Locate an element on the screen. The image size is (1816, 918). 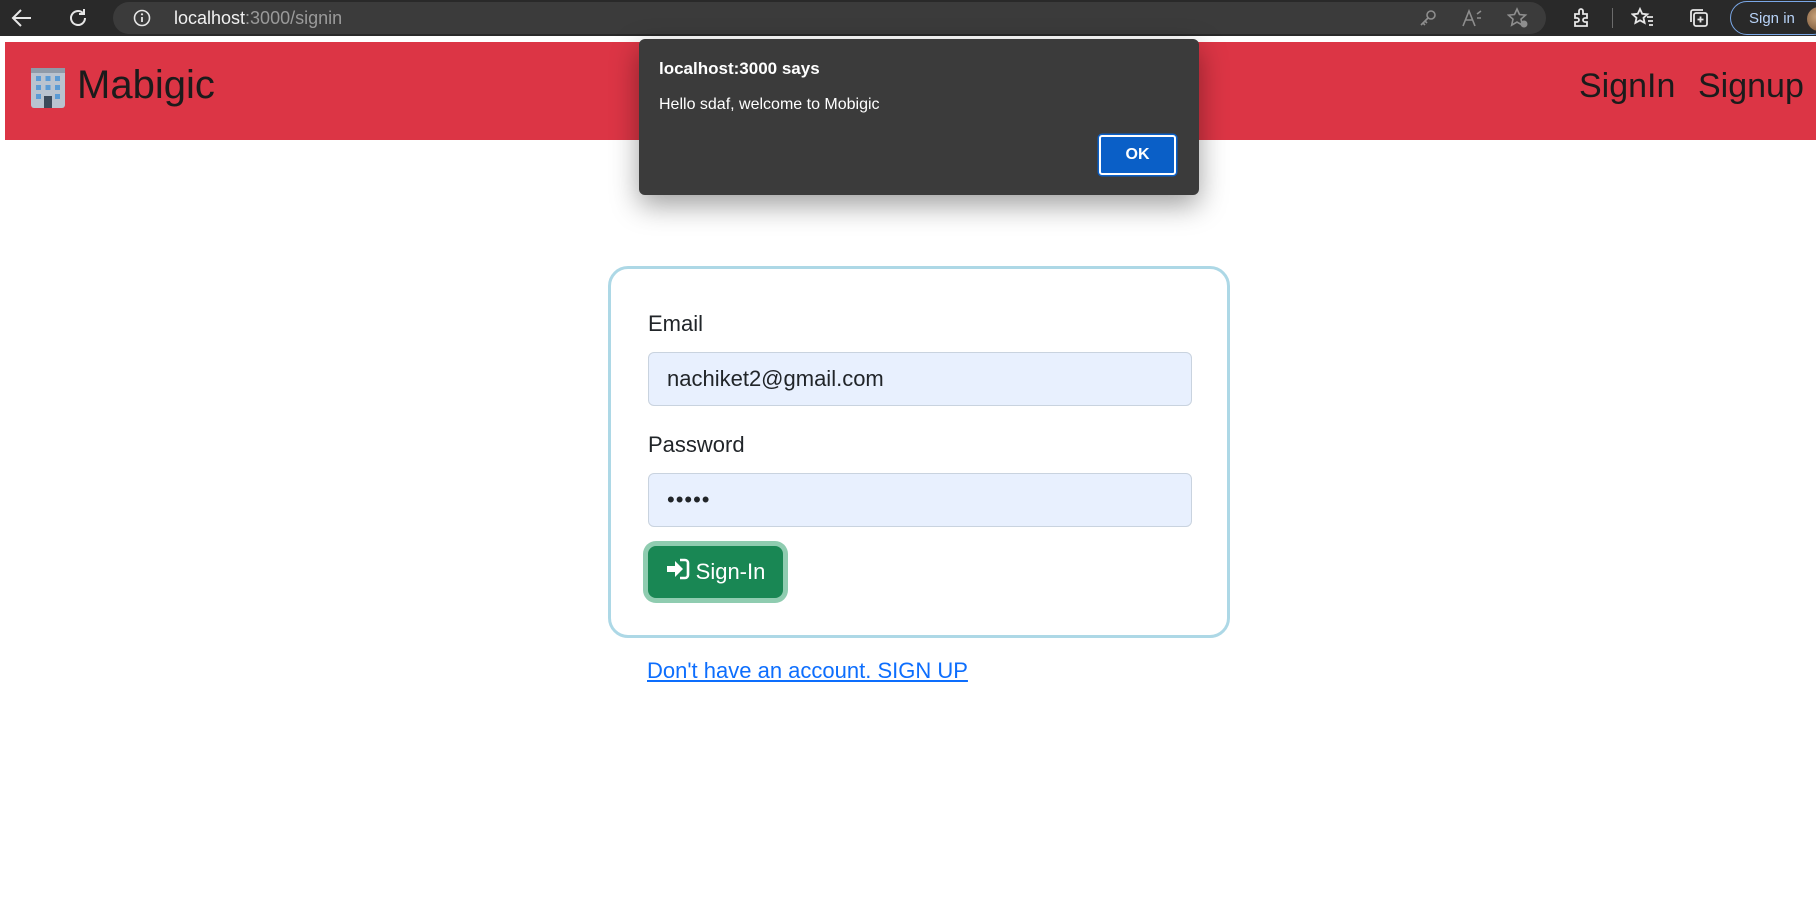
brand-name: Mabigic is located at coordinates (146, 85).